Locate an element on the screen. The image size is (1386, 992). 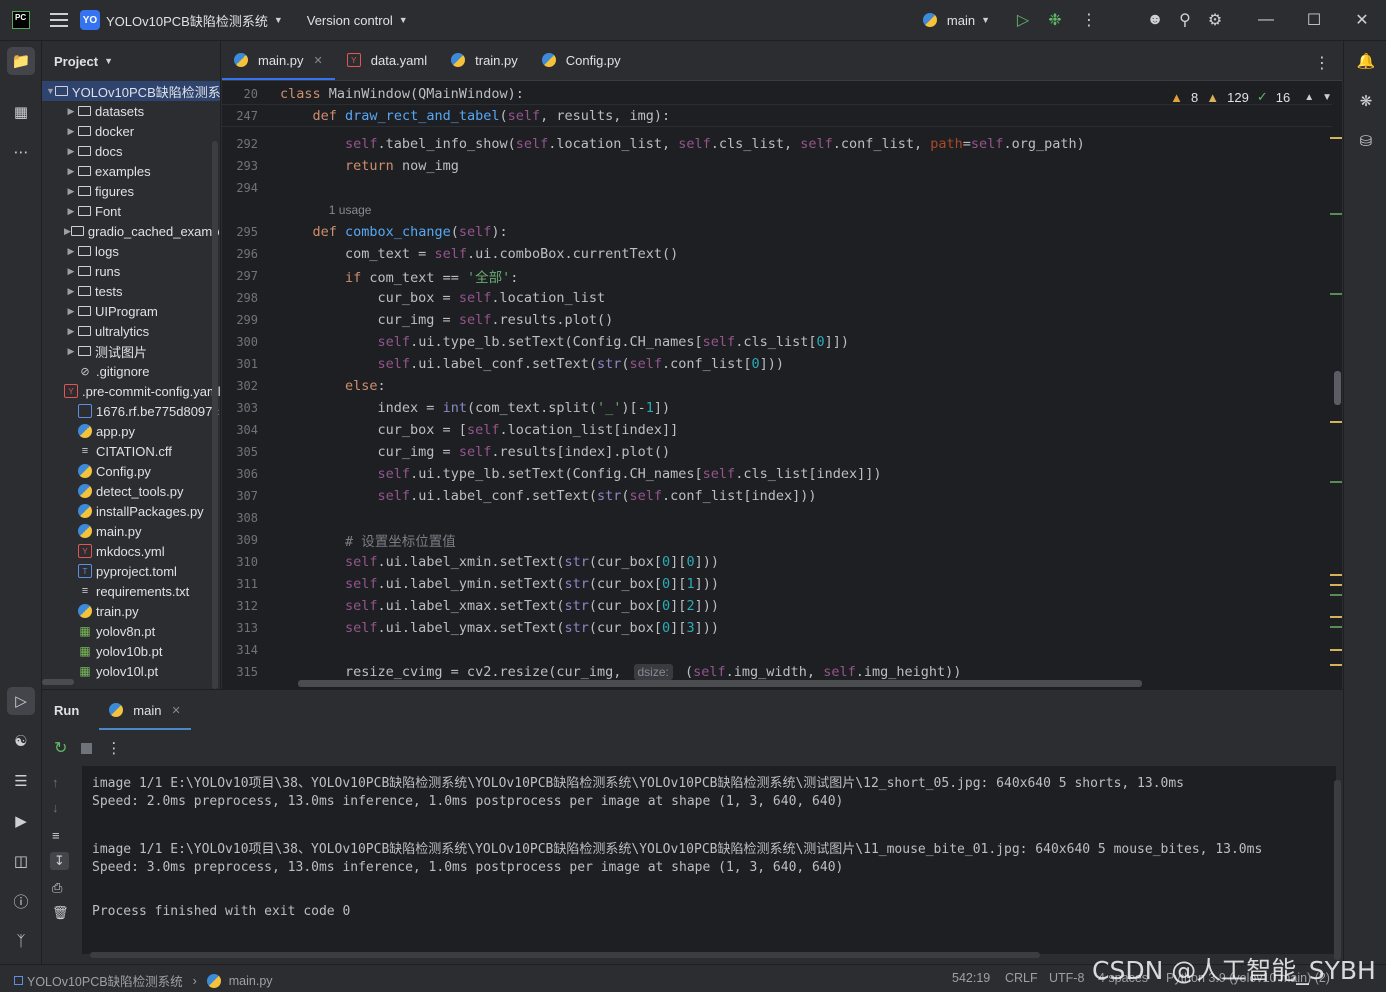
tree-folder: ▶ examples is located at coordinates (131, 171).